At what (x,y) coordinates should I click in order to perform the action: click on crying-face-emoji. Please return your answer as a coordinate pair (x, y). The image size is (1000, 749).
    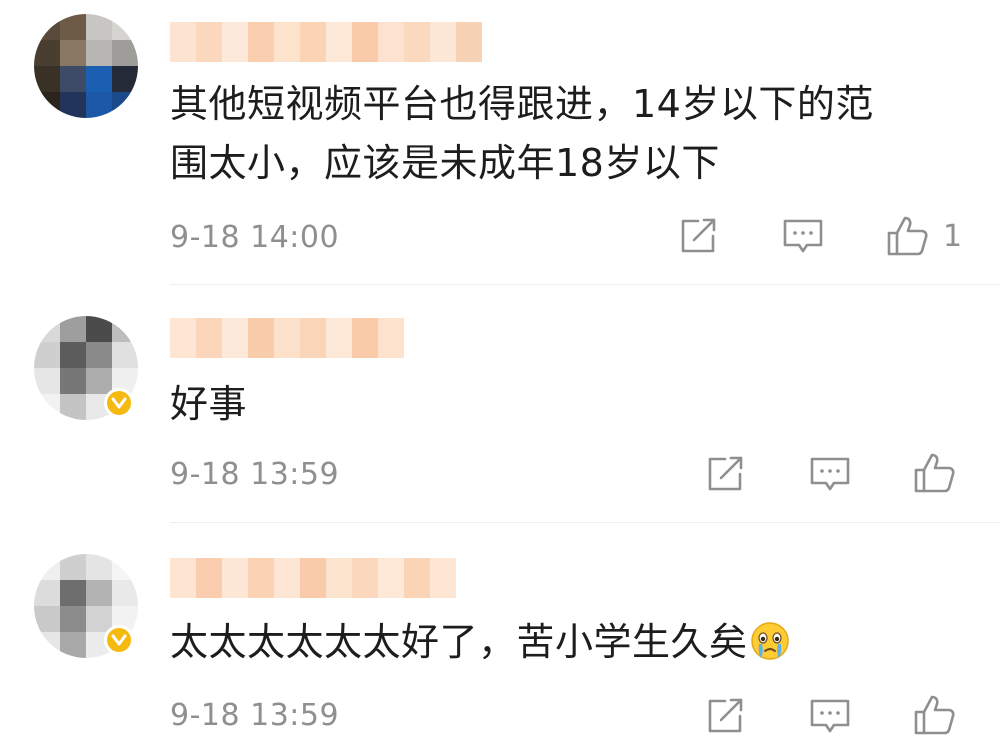
    Looking at the image, I should click on (769, 641).